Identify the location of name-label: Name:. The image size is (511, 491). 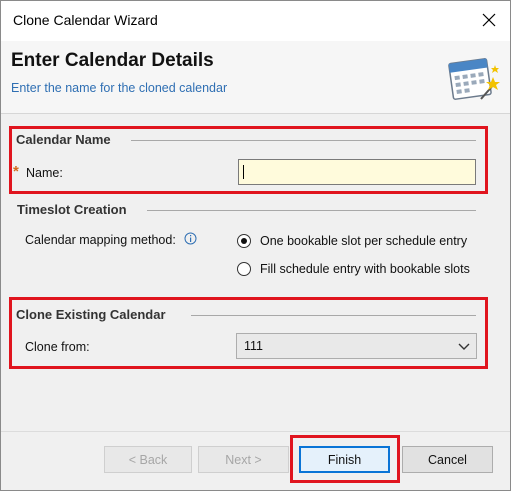
(44, 173).